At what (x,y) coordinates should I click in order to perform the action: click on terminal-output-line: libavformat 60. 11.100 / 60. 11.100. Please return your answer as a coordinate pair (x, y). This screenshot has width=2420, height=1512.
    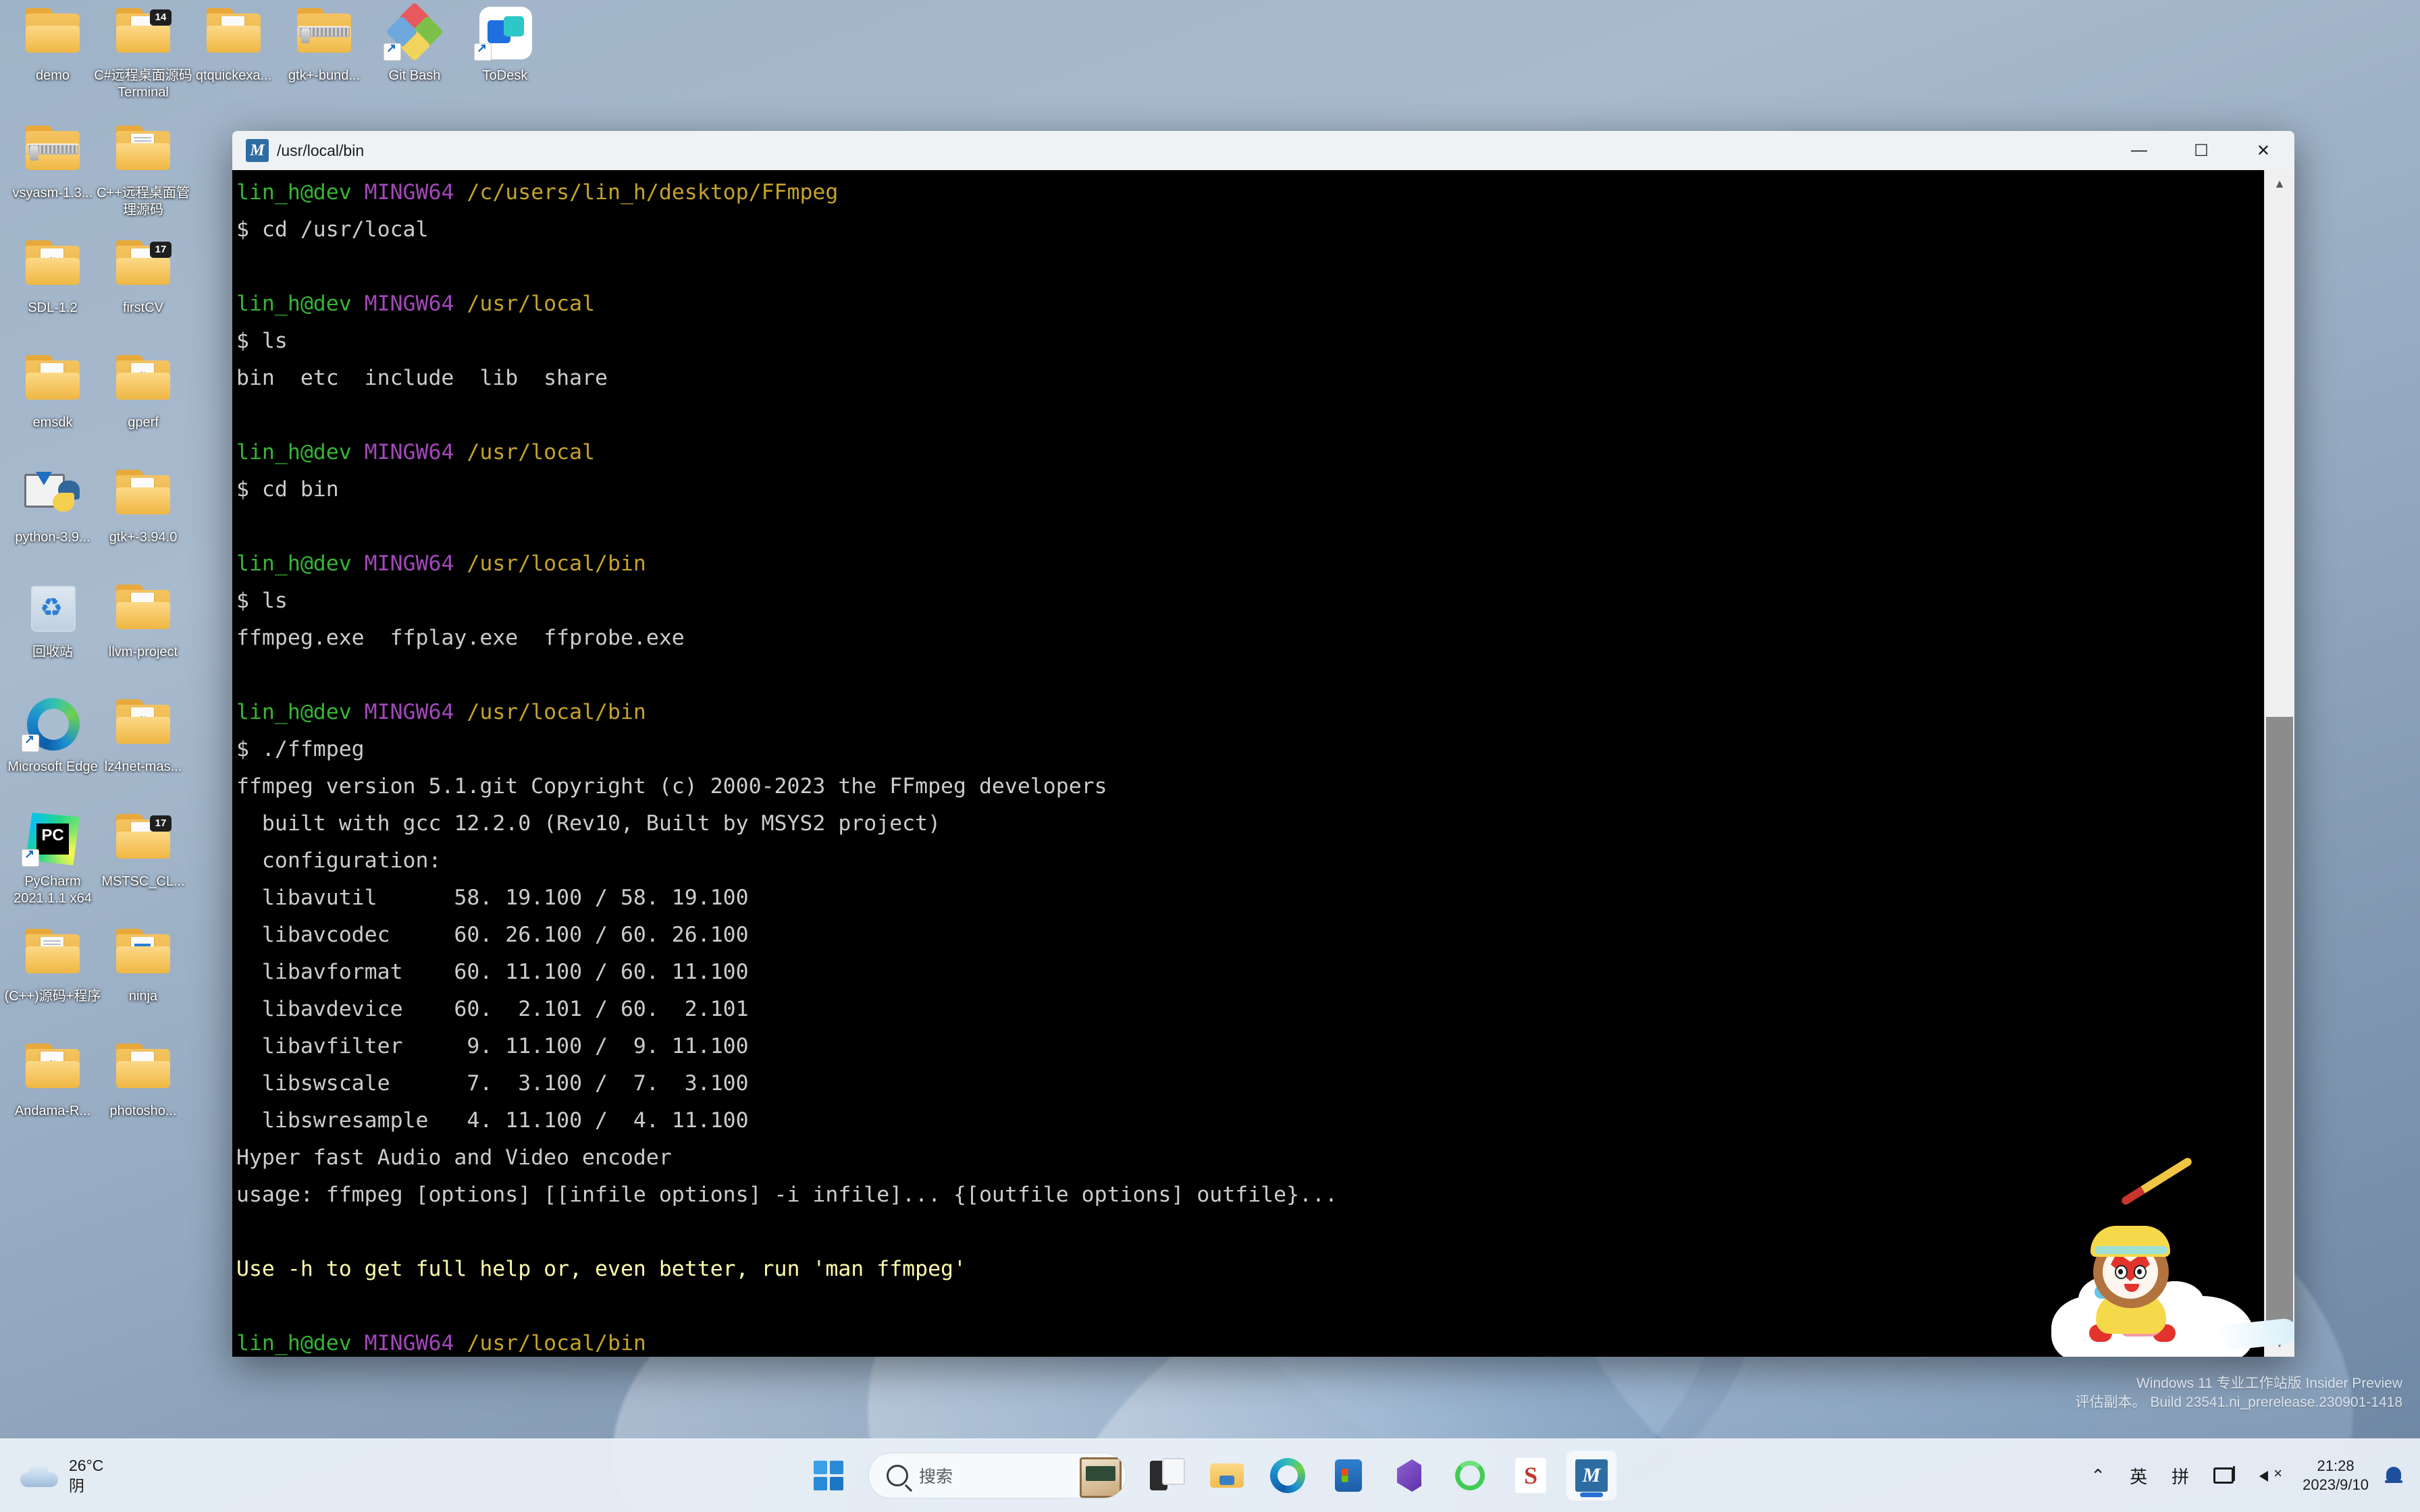
    Looking at the image, I should click on (492, 972).